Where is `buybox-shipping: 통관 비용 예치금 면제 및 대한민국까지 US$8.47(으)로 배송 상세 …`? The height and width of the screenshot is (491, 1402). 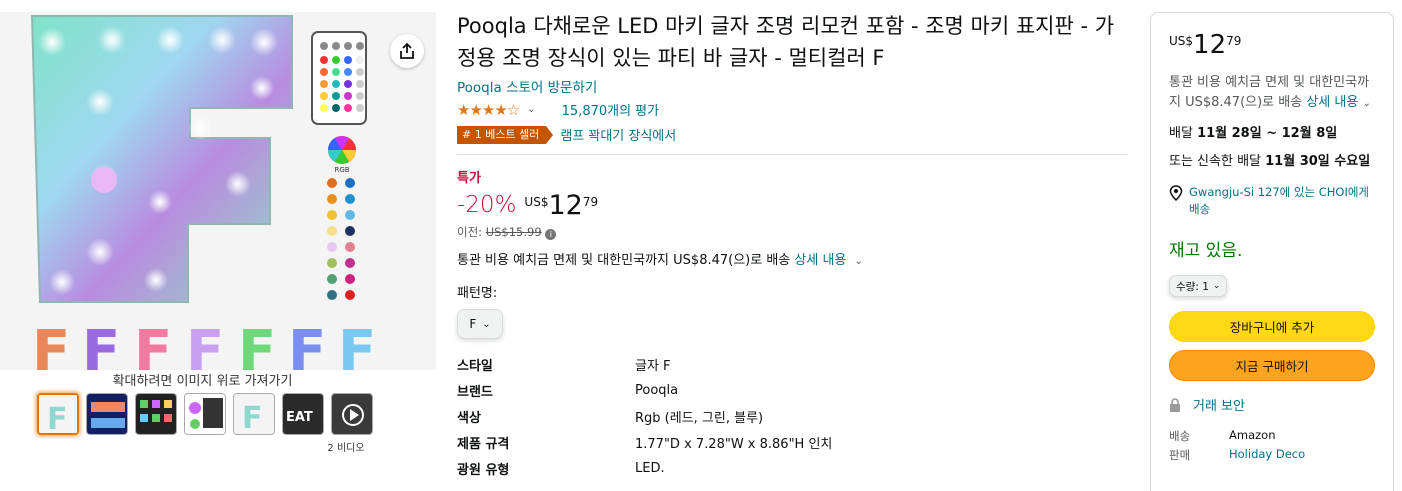
buybox-shipping: 통관 비용 예치금 면제 및 대한민국까지 US$8.47(으)로 배송 상세 … is located at coordinates (1272, 93).